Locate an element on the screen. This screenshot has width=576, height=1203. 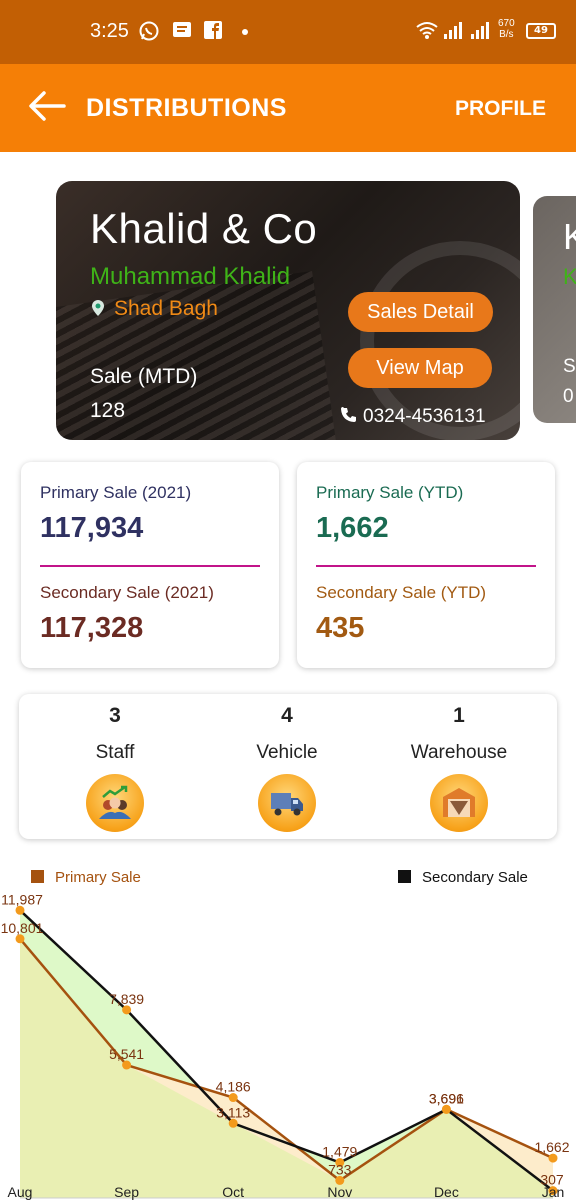
x-tick-label: Oct is located at coordinates (233, 1192).